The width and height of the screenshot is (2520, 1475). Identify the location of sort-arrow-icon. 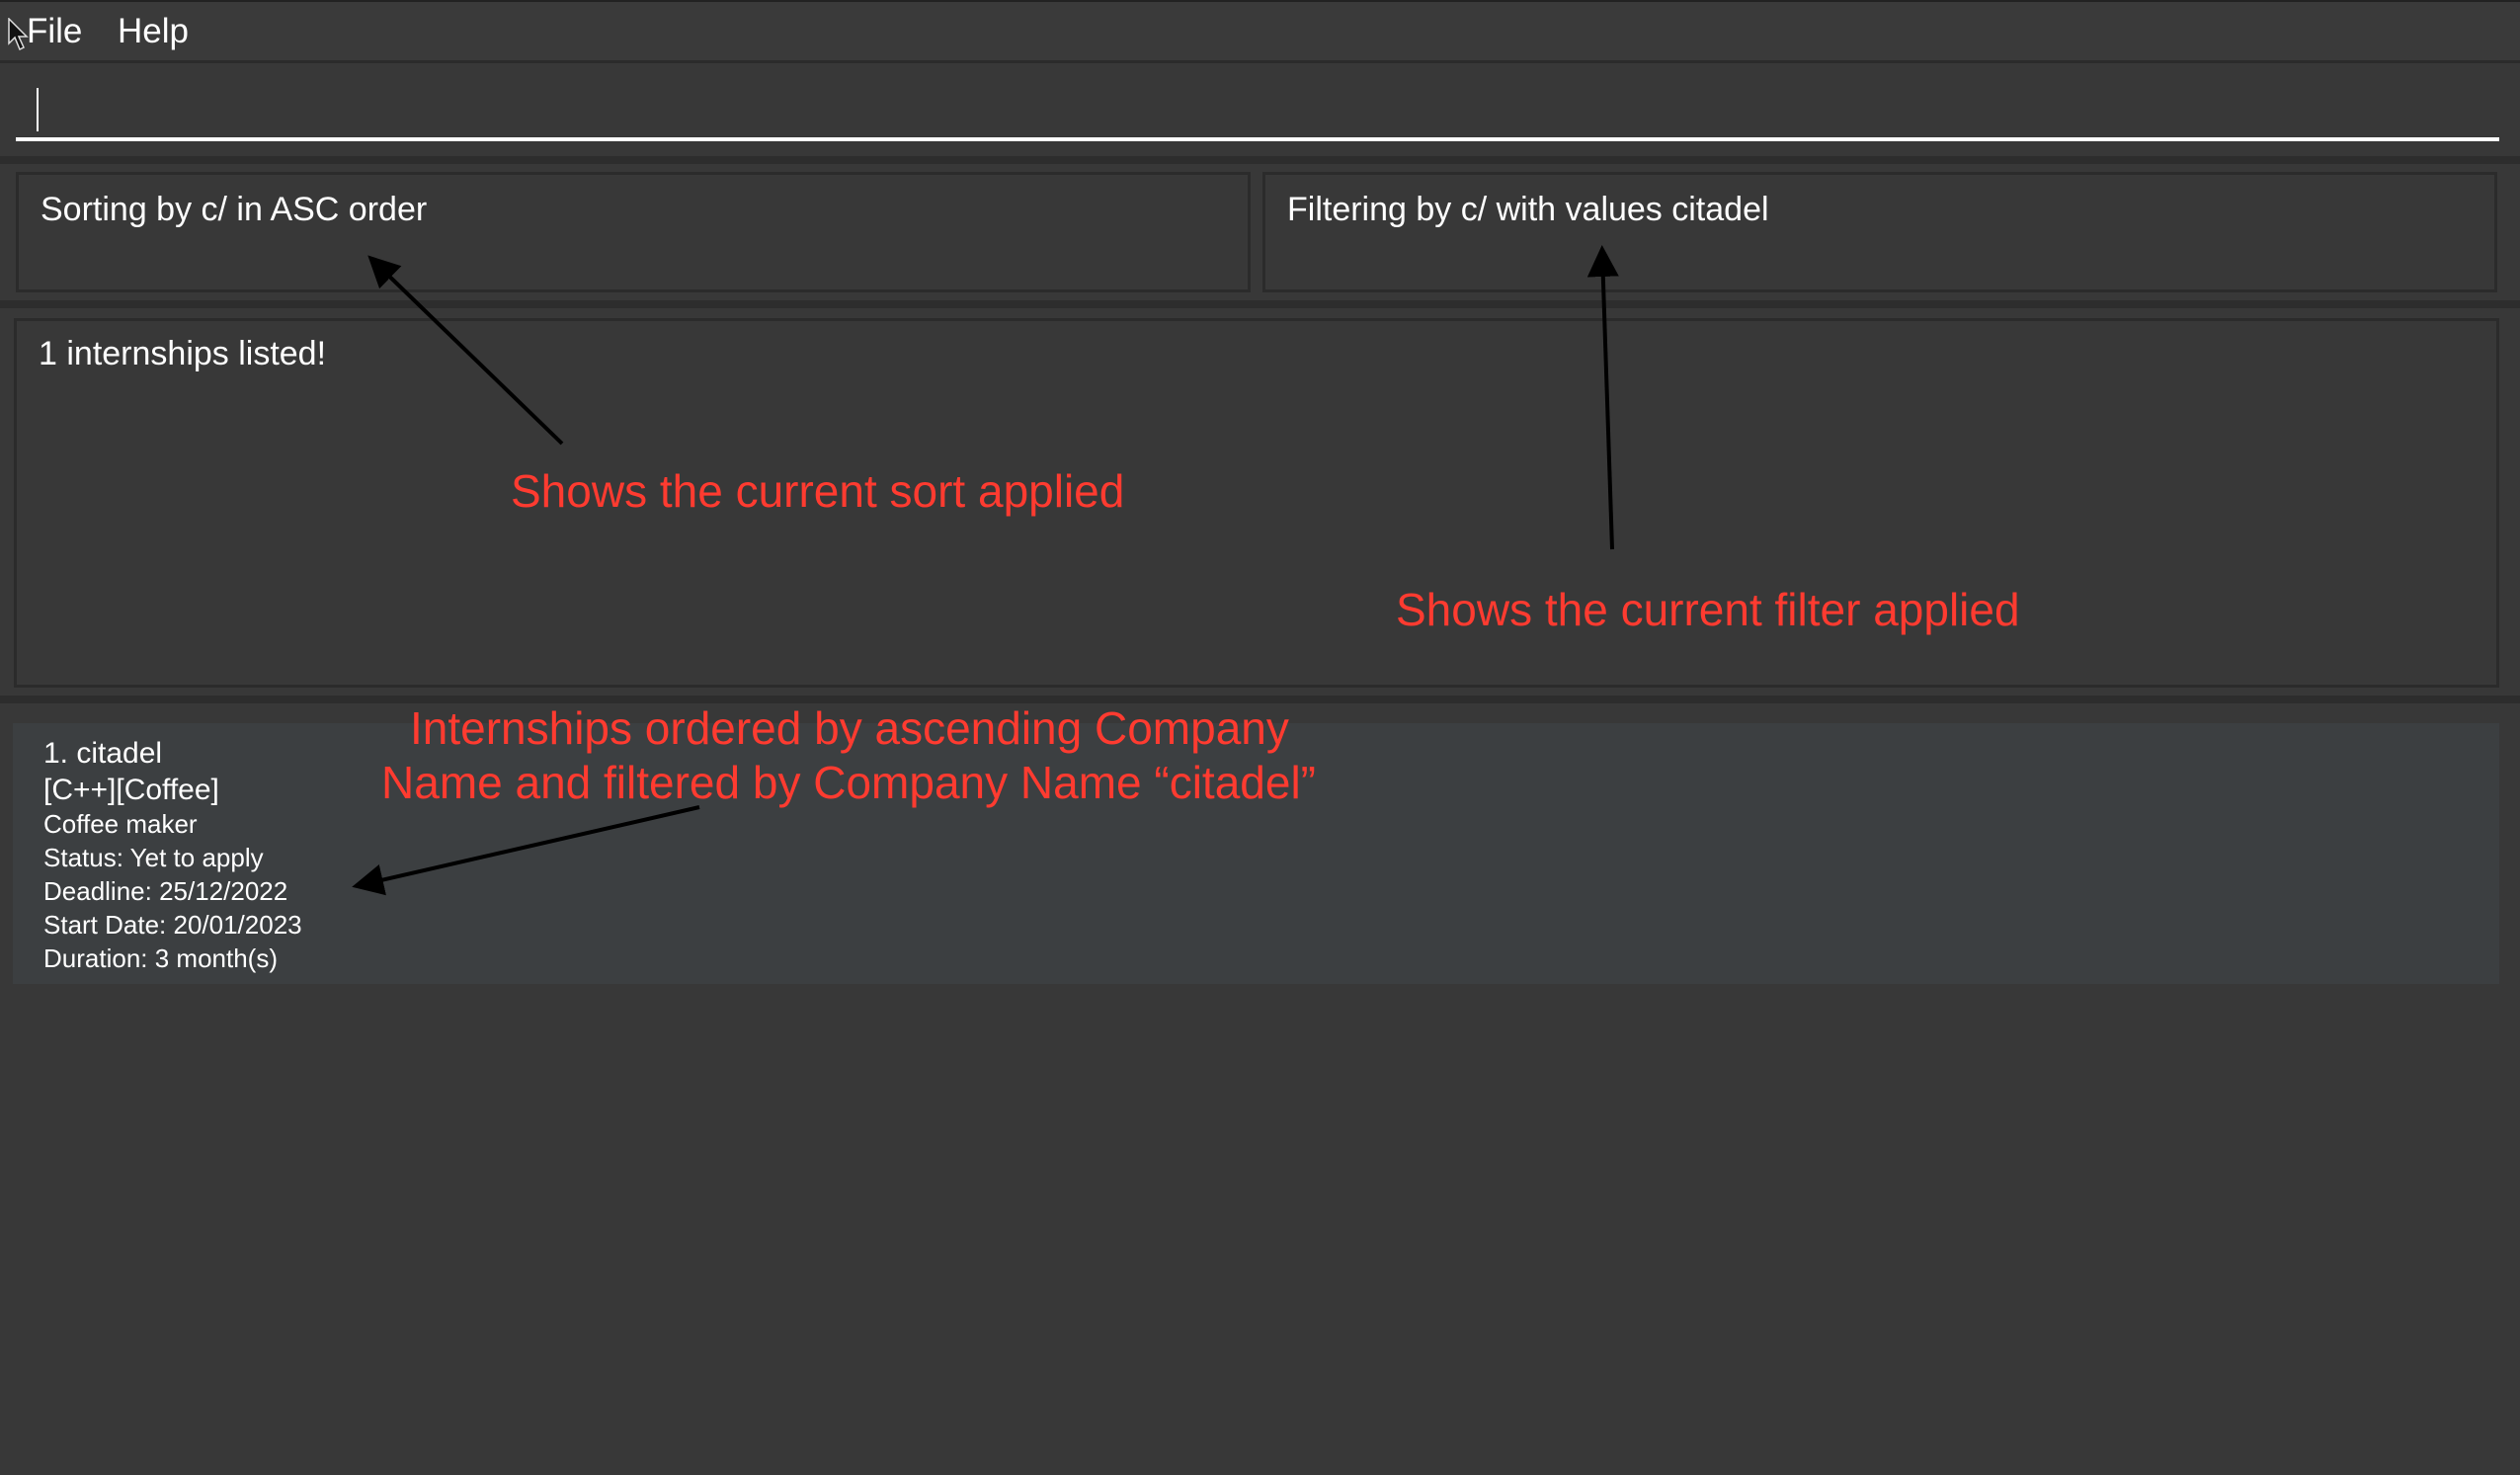
(465, 350).